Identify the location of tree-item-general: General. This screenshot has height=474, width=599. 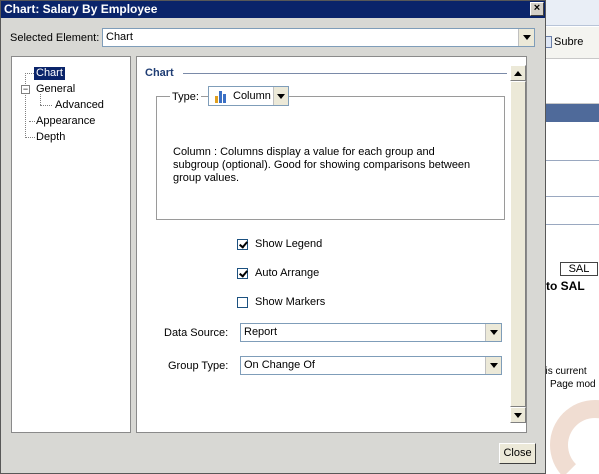
(55, 89).